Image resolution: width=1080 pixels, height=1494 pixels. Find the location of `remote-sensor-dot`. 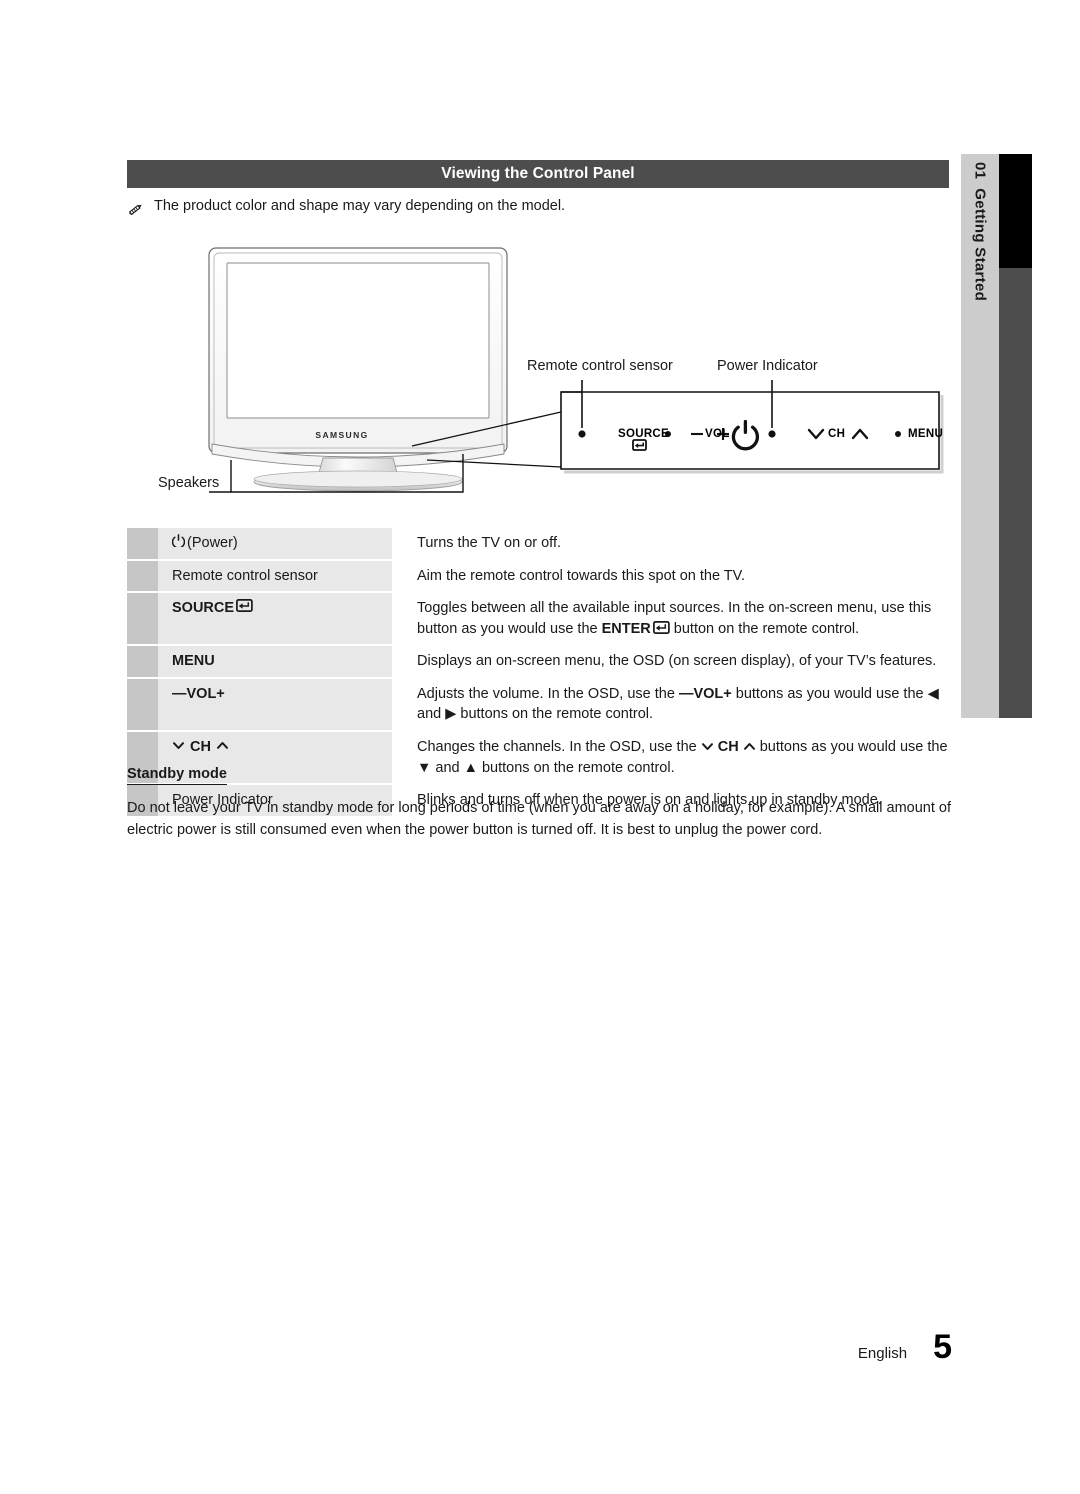

remote-sensor-dot is located at coordinates (582, 434).